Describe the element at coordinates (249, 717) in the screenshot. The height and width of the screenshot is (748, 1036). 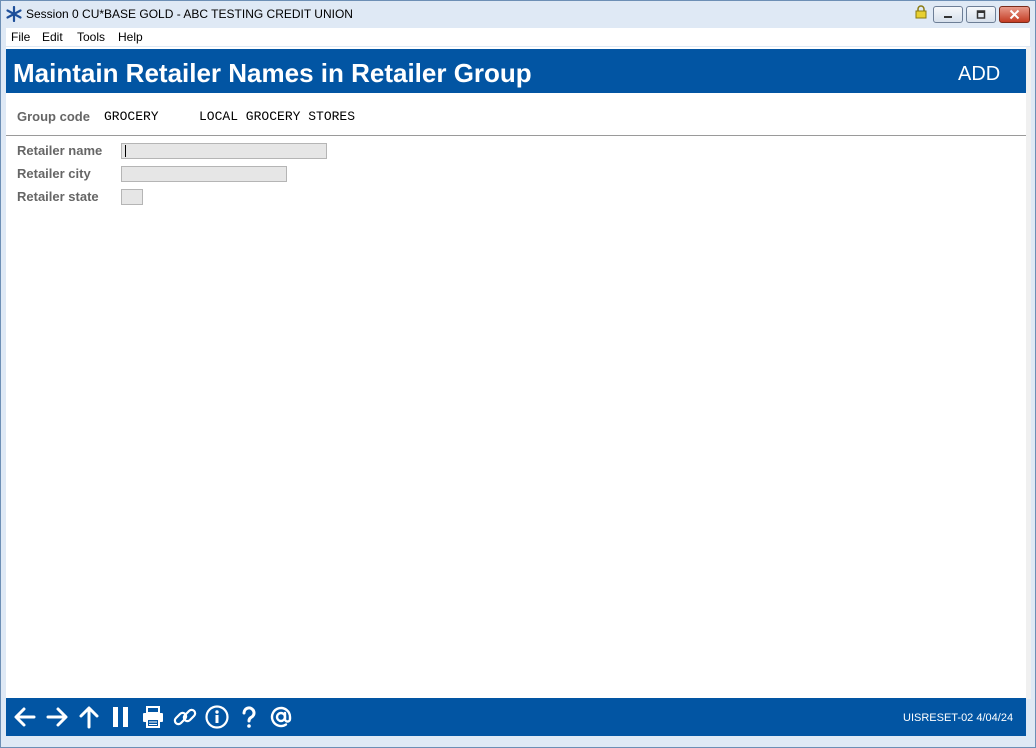
I see `help-icon` at that location.